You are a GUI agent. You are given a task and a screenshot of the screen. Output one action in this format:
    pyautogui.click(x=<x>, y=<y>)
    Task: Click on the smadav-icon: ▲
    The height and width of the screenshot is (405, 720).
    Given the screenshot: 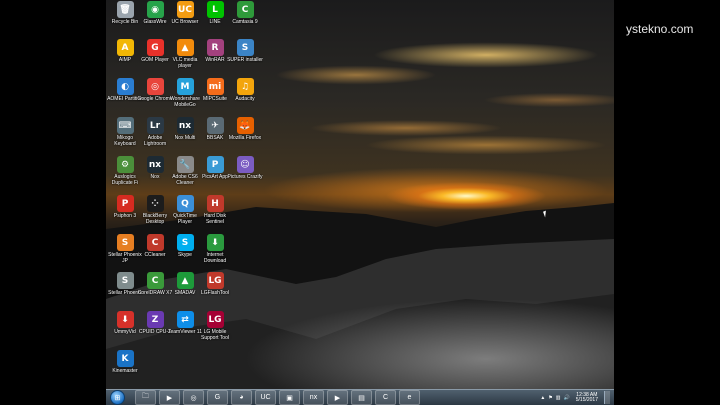 What is the action you would take?
    pyautogui.click(x=185, y=280)
    